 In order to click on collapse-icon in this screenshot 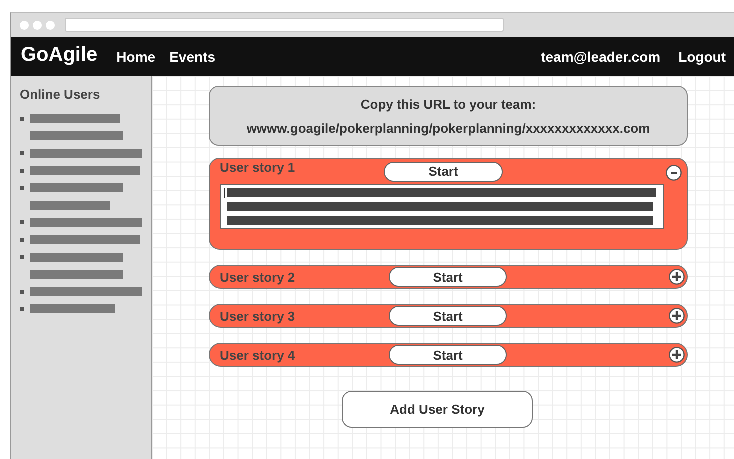, I will do `click(674, 173)`.